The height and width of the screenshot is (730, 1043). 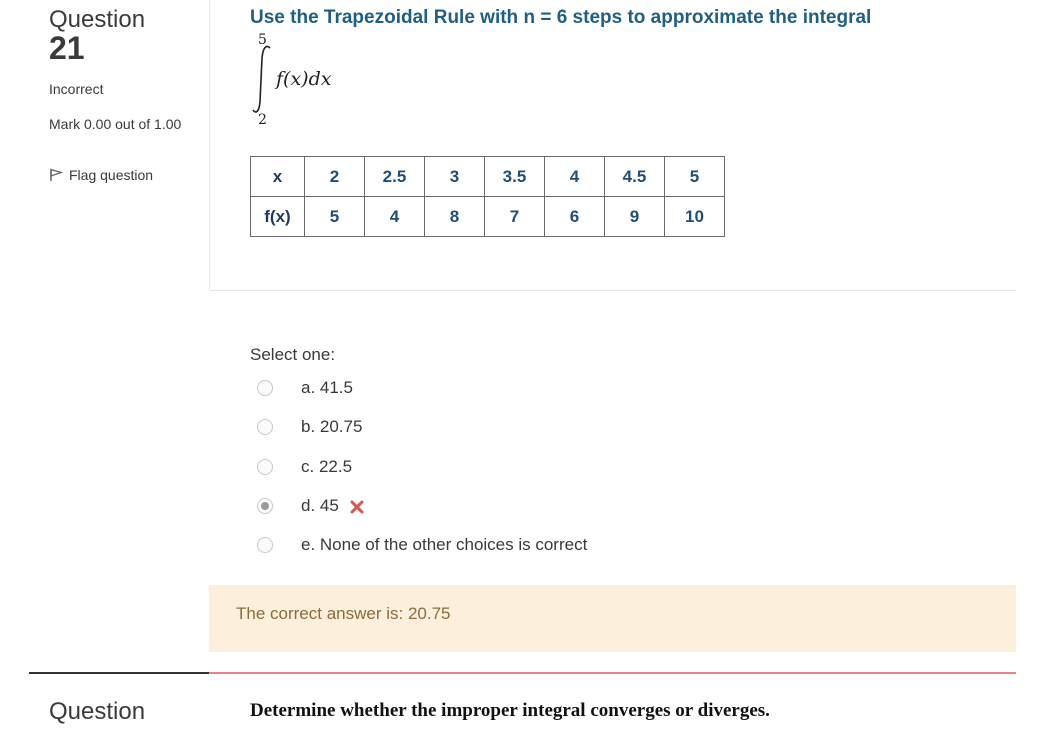 I want to click on integral-sign-icon, so click(x=261, y=79).